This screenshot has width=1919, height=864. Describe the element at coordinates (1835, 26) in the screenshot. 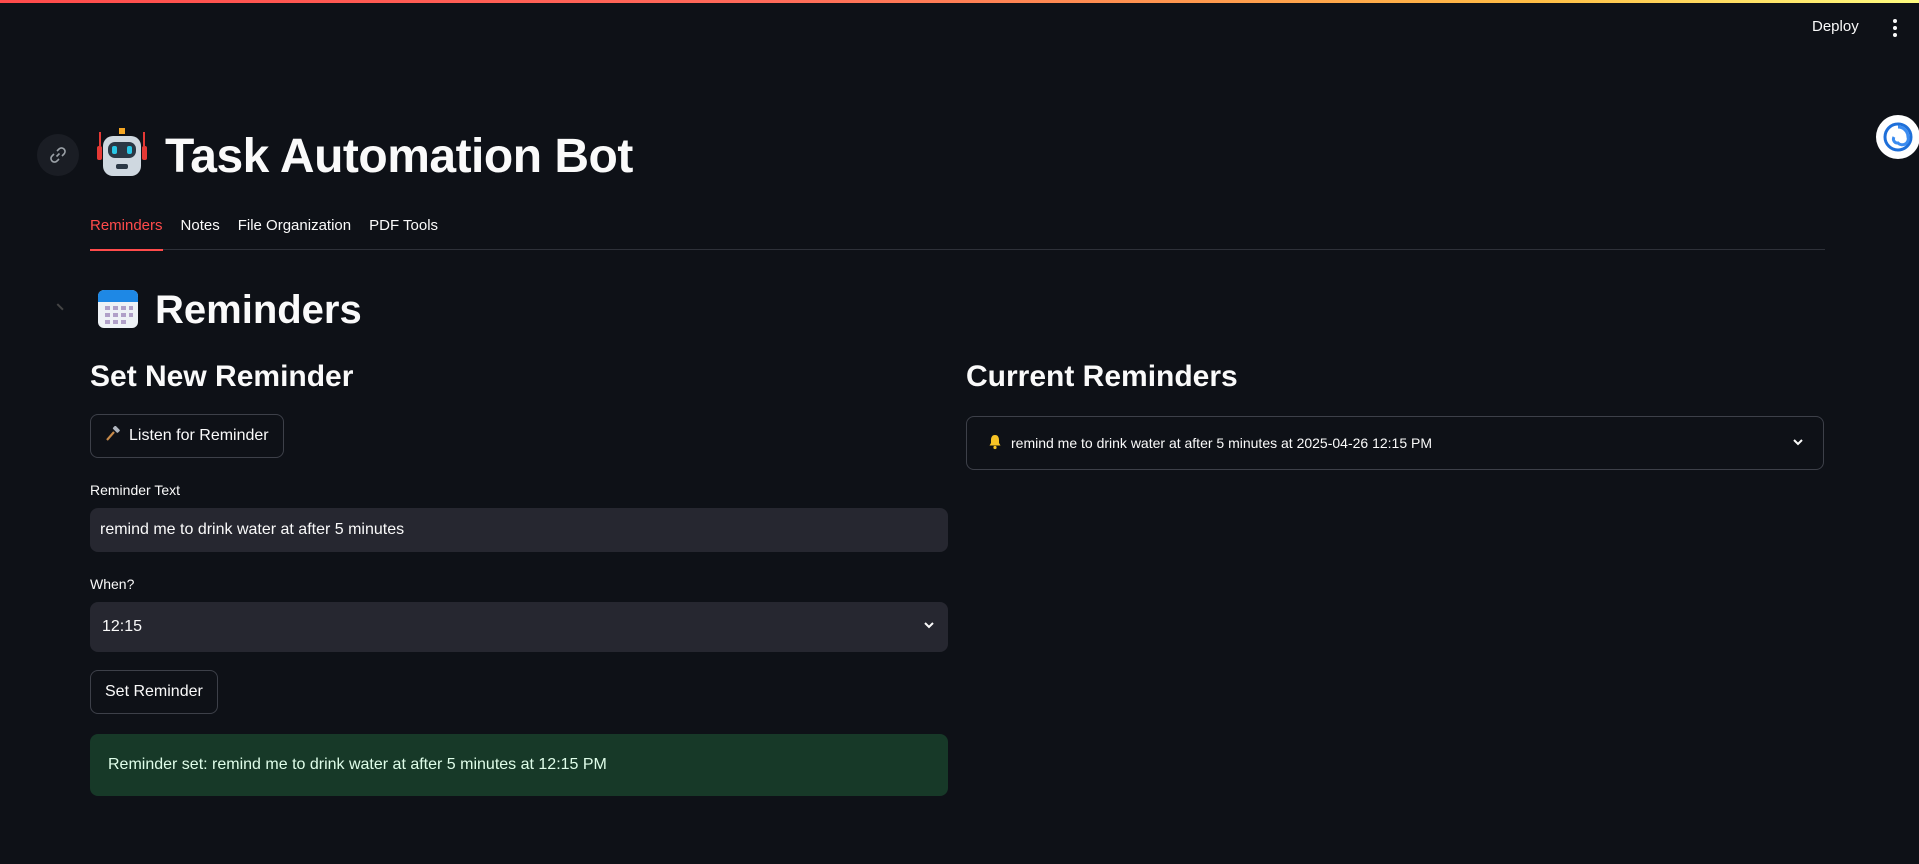

I see `deploy-button: Deploy` at that location.